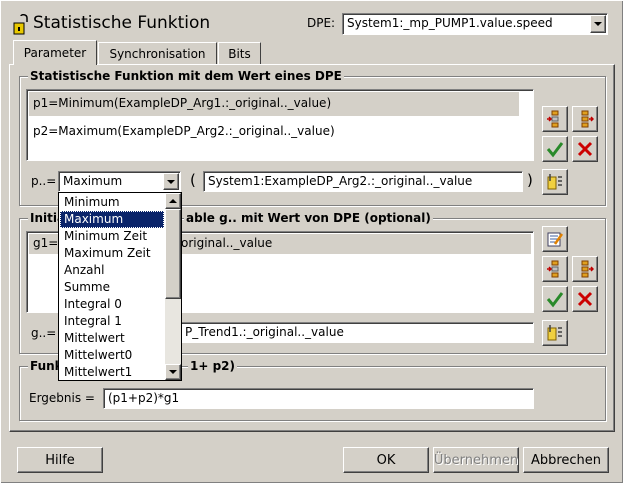  I want to click on dropdown-option: Mittelwert1, so click(112, 372).